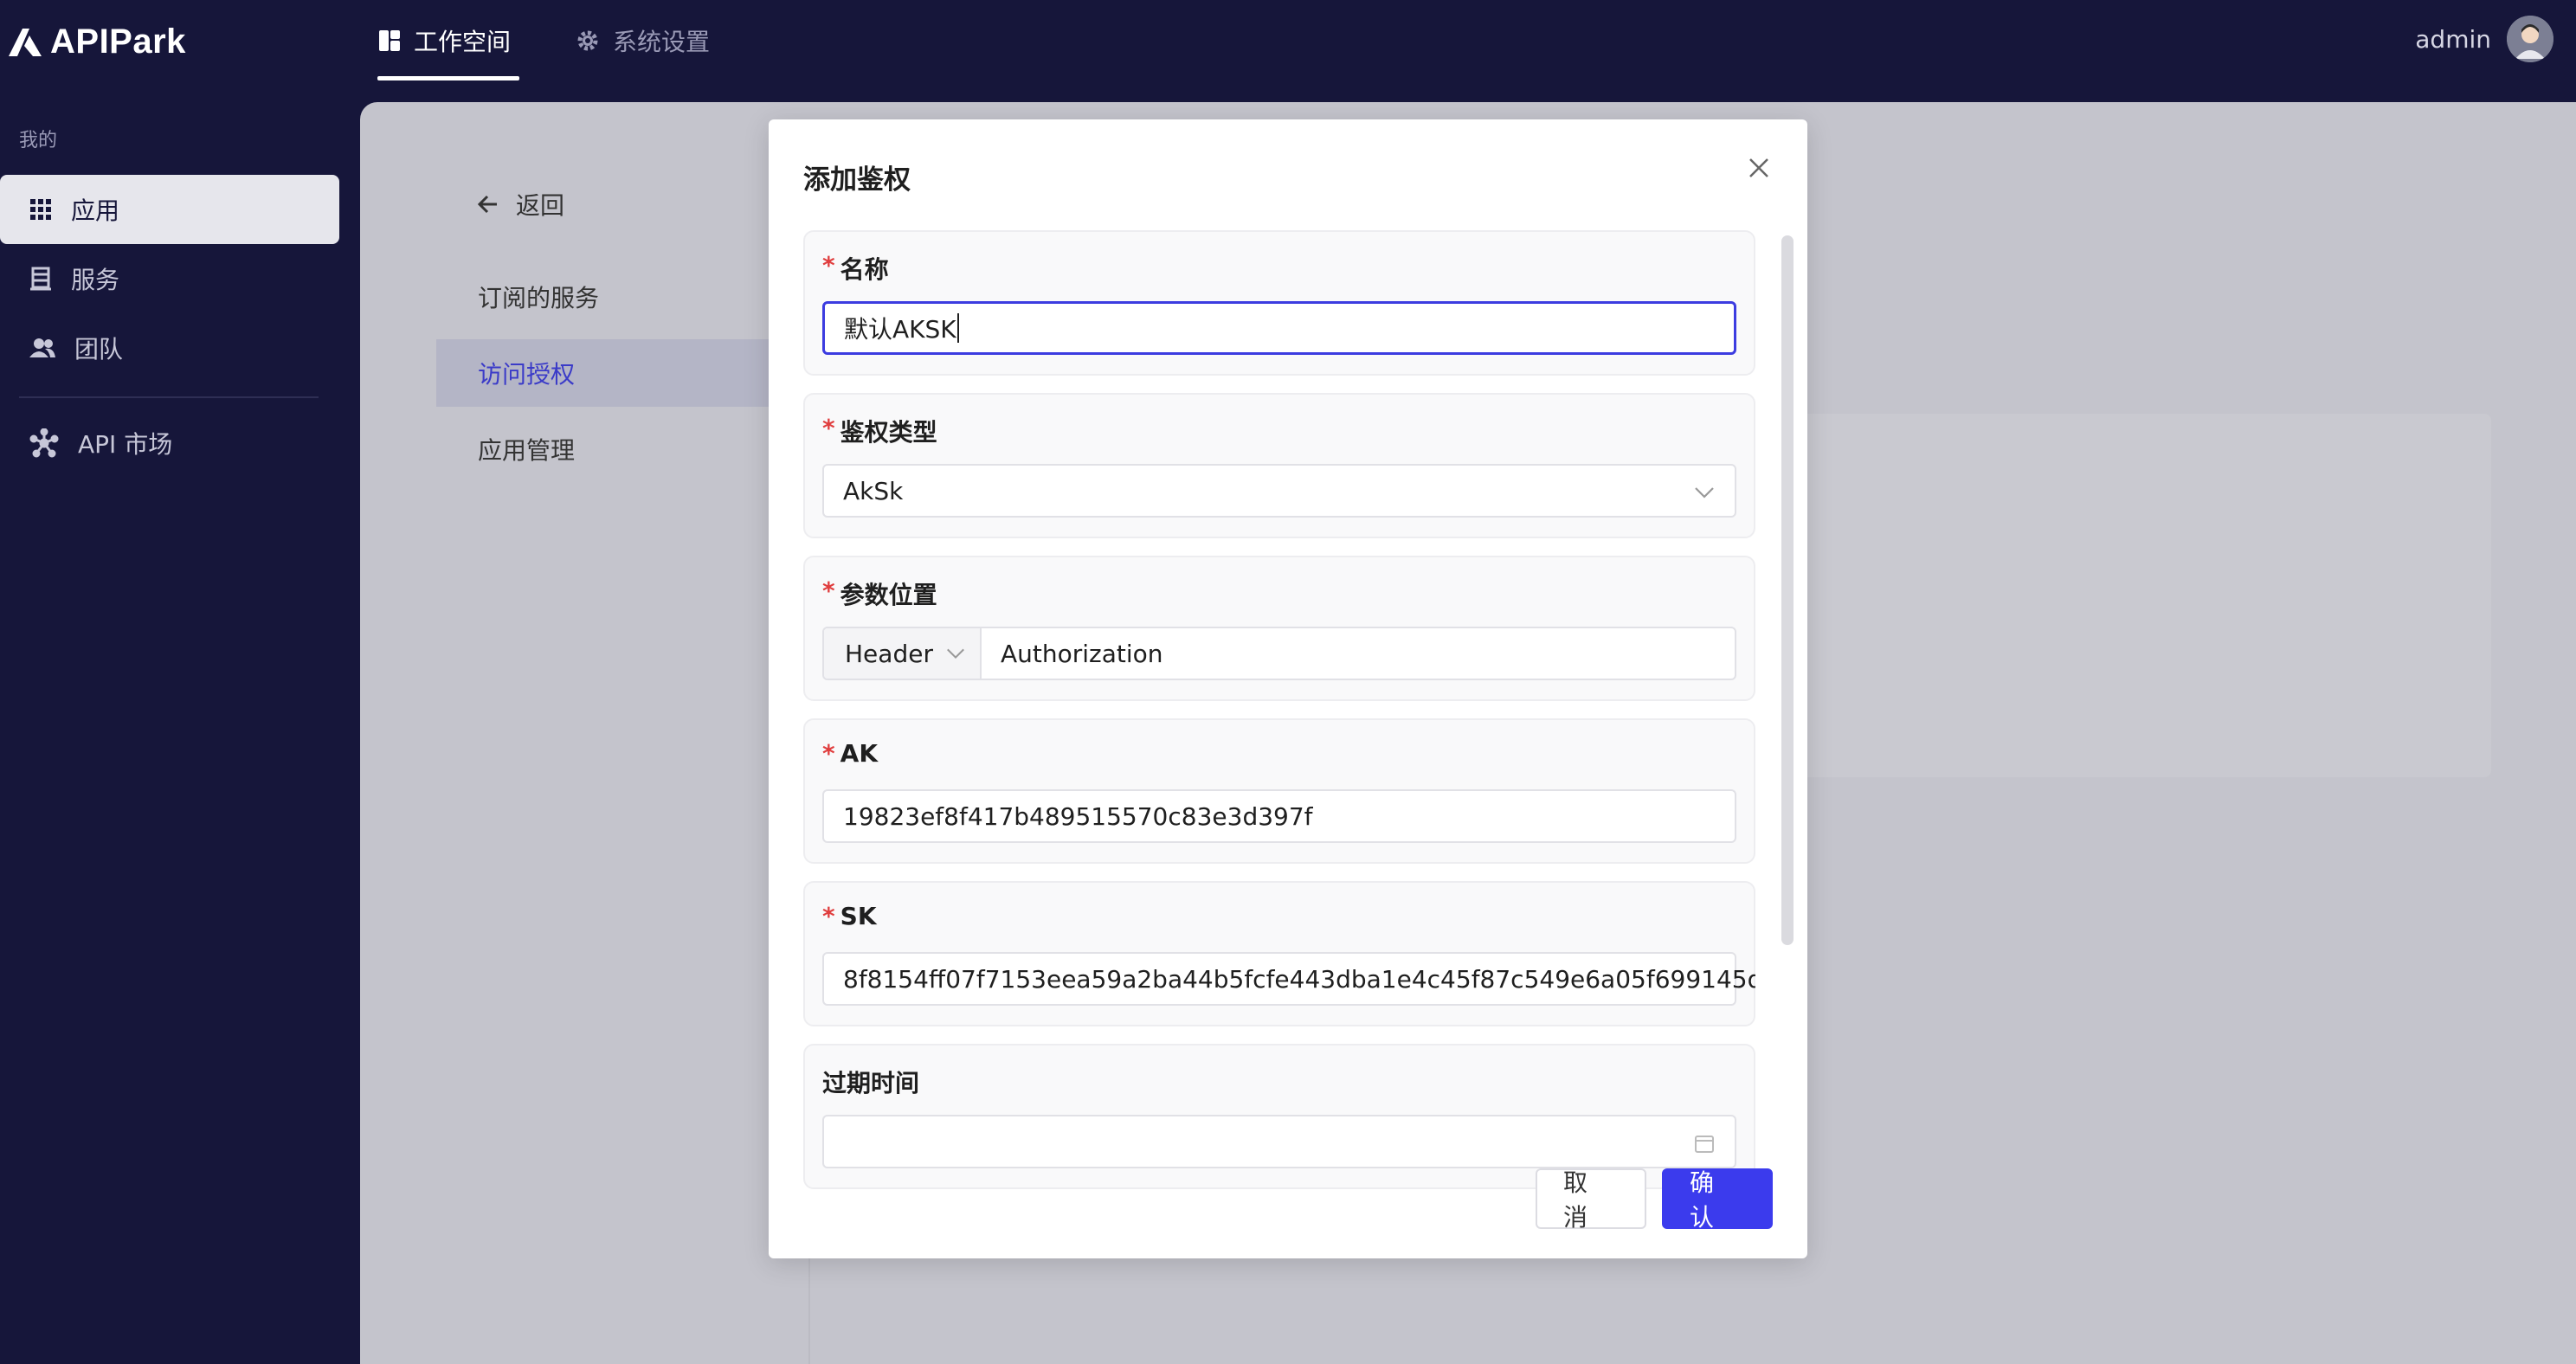  Describe the element at coordinates (1082, 653) in the screenshot. I see `param-name-value: Authorization` at that location.